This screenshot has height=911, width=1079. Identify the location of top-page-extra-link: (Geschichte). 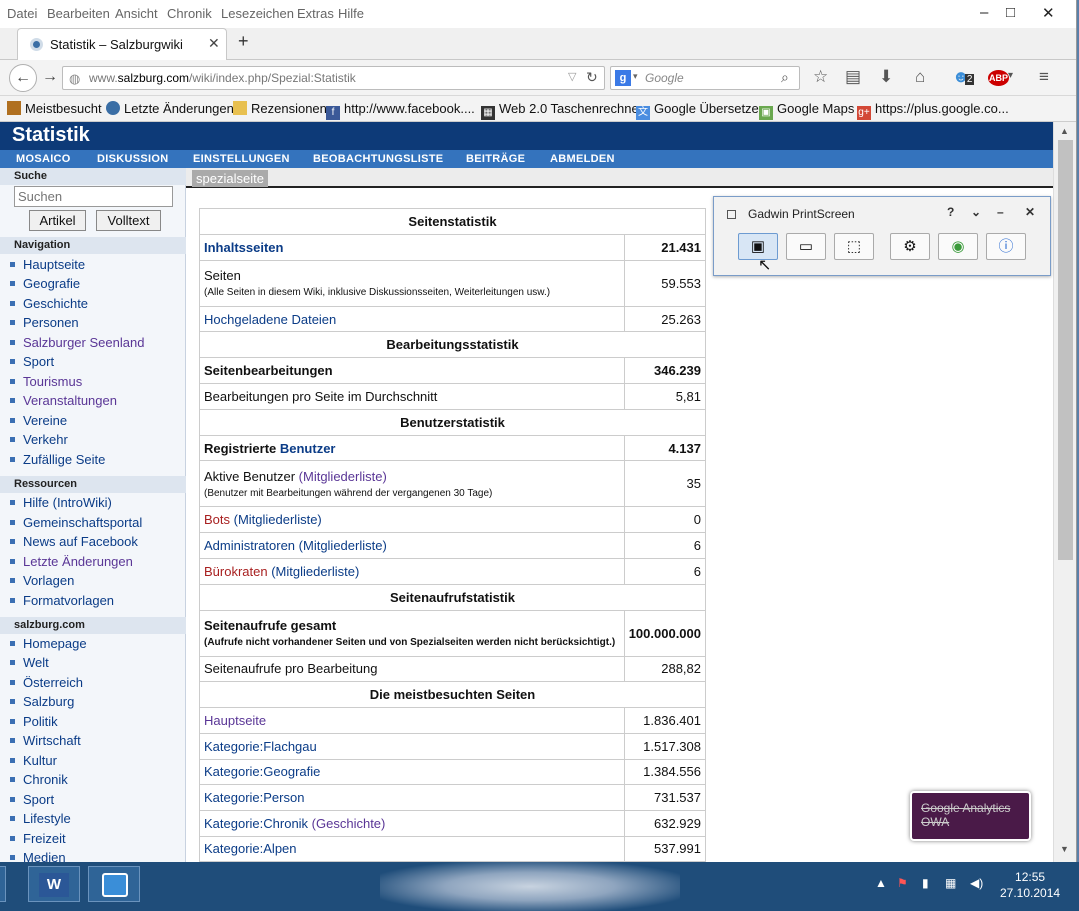
(347, 823).